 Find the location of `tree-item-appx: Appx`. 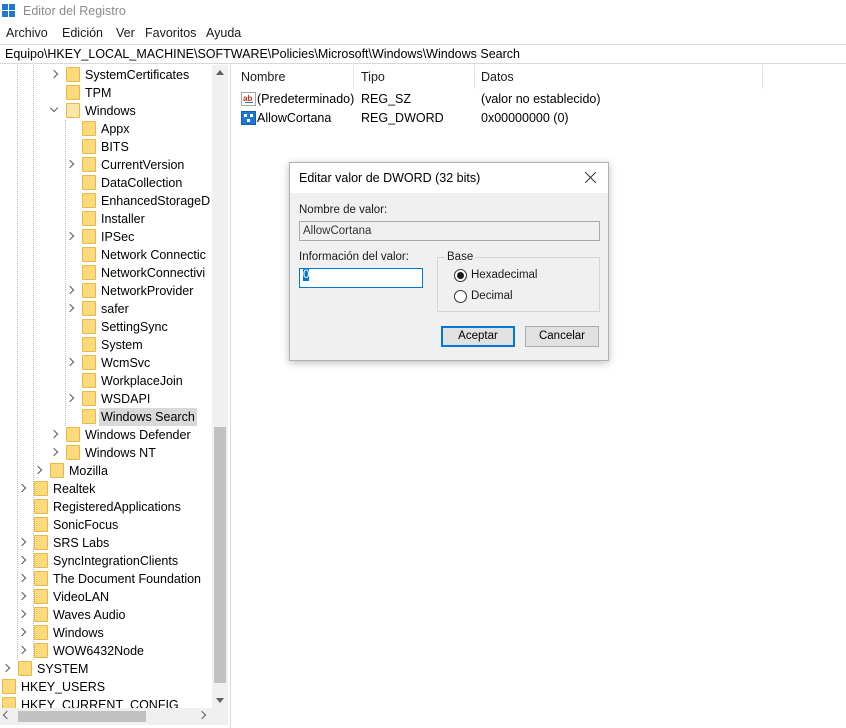

tree-item-appx: Appx is located at coordinates (106, 129).